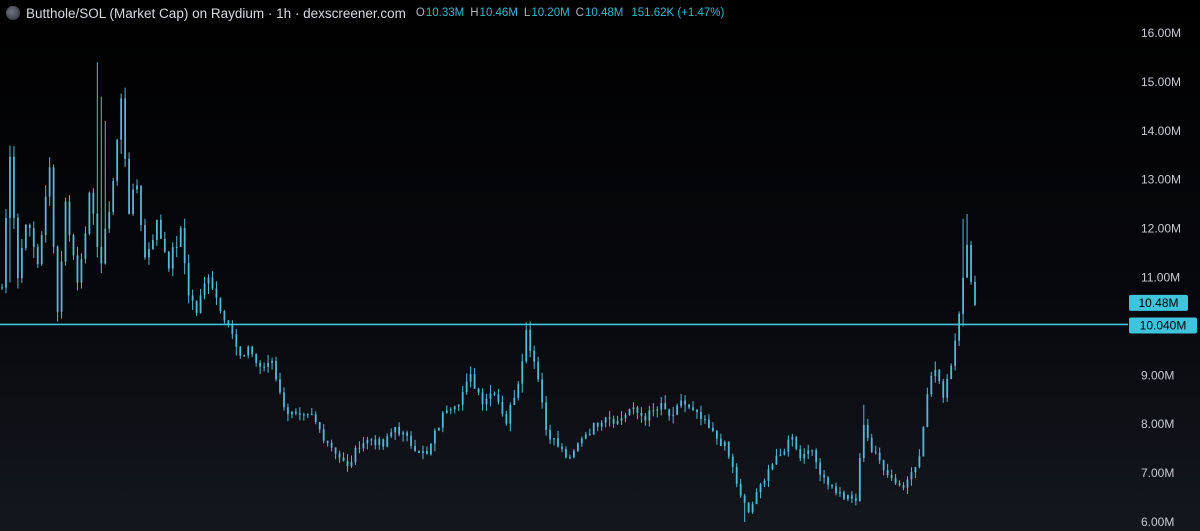 The width and height of the screenshot is (1200, 531). Describe the element at coordinates (1157, 522) in the screenshot. I see `y-tick-label: 6.00M` at that location.